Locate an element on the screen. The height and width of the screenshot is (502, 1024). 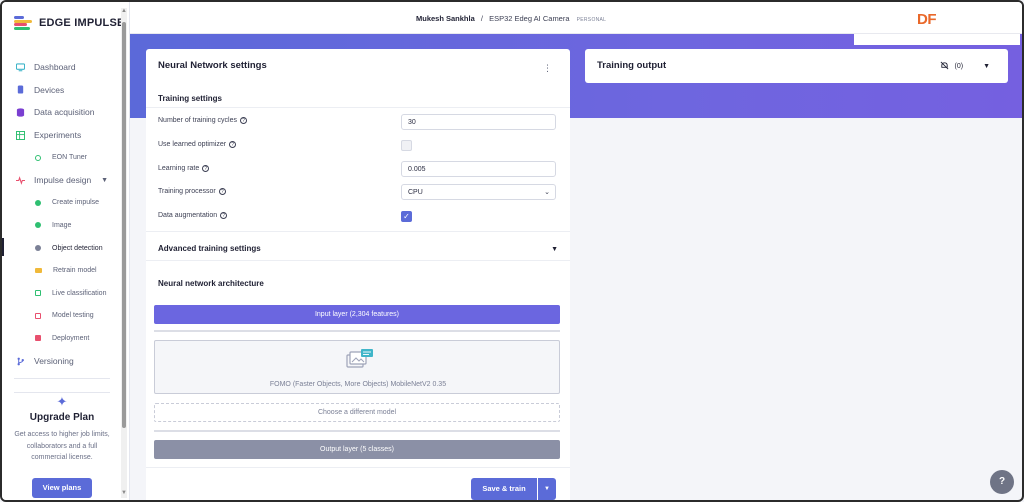
breadcrumb-project: ESP32 Edeg AI Camera is located at coordinates (529, 18).